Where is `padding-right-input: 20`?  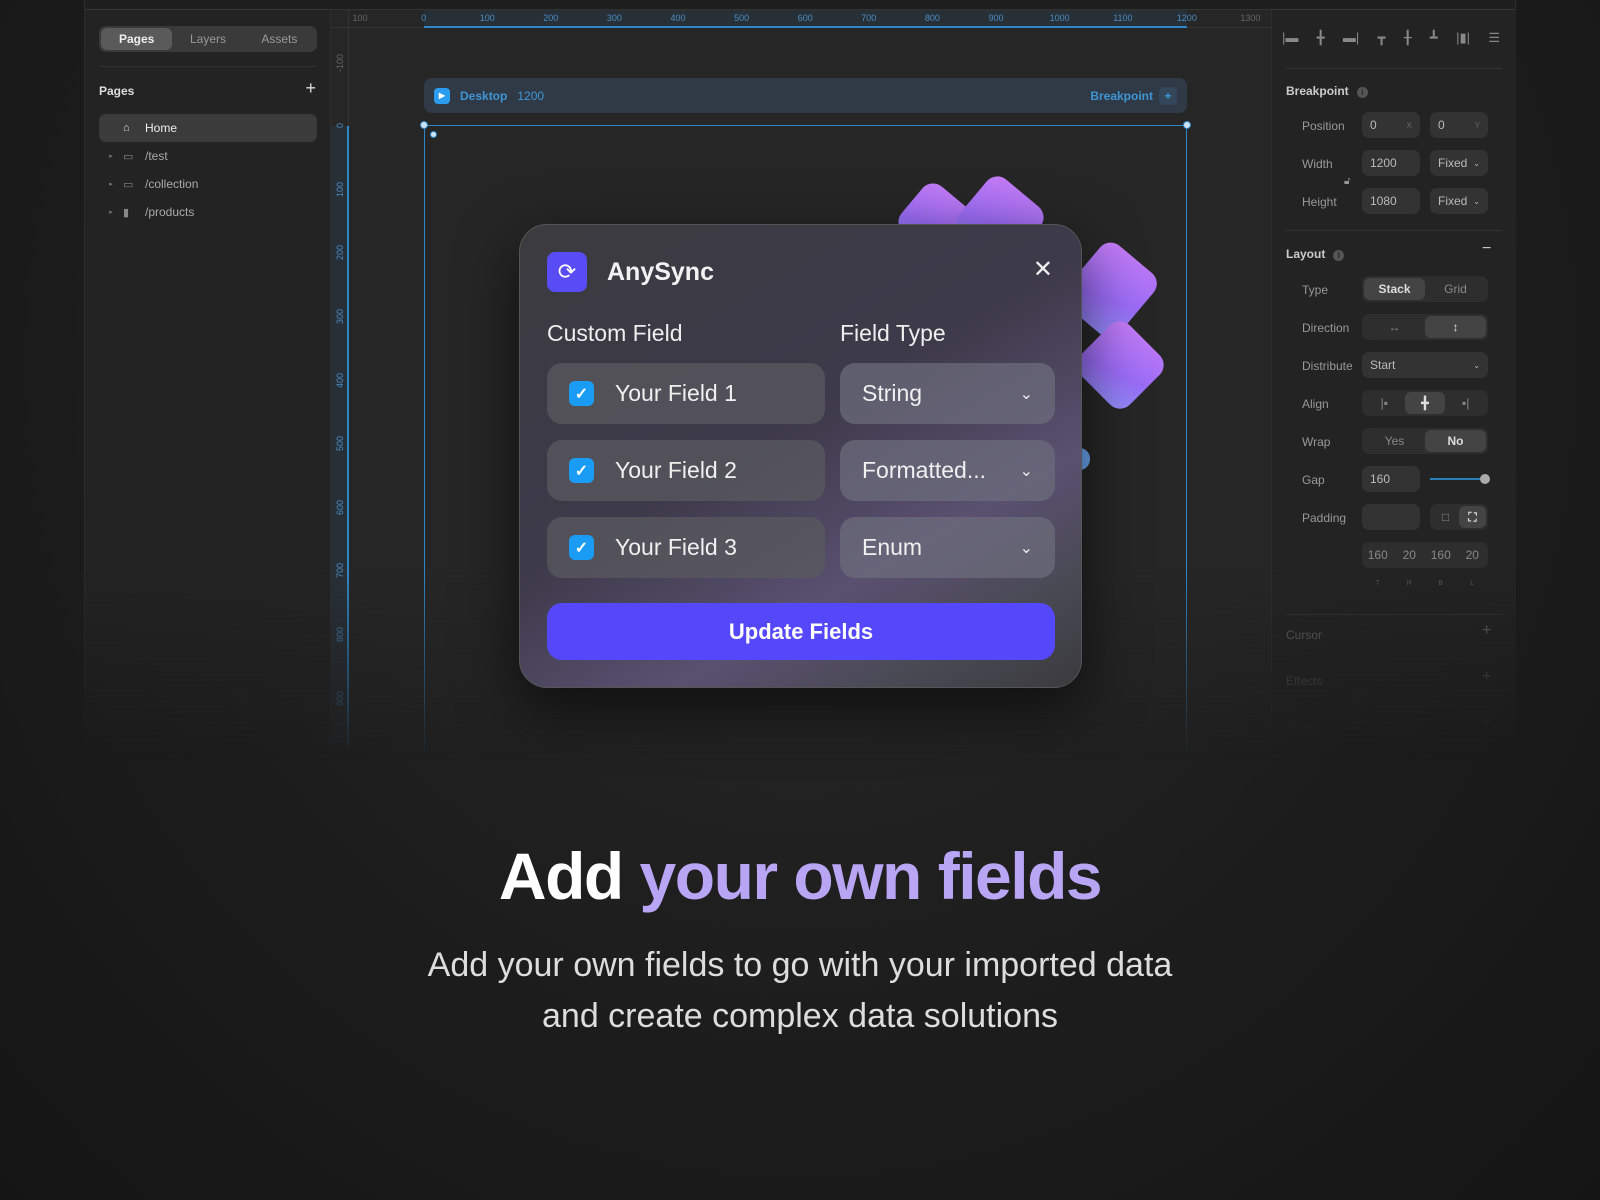
padding-right-input: 20 is located at coordinates (1410, 555).